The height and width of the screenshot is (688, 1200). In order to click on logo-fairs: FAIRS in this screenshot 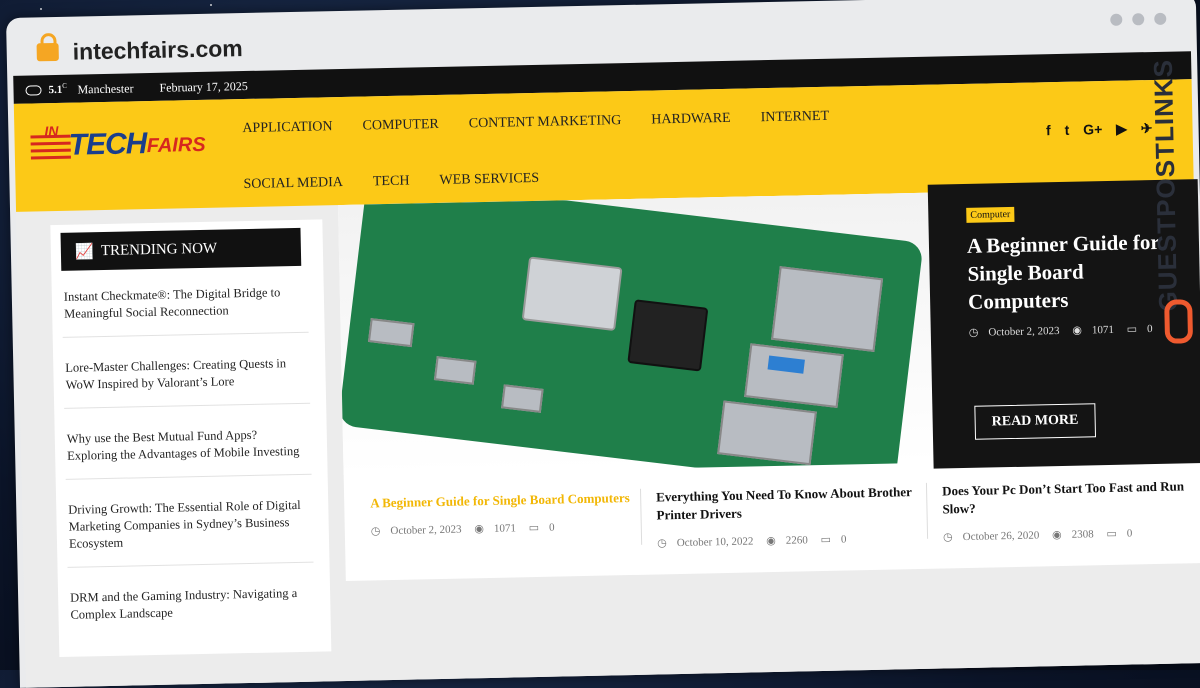, I will do `click(176, 145)`.